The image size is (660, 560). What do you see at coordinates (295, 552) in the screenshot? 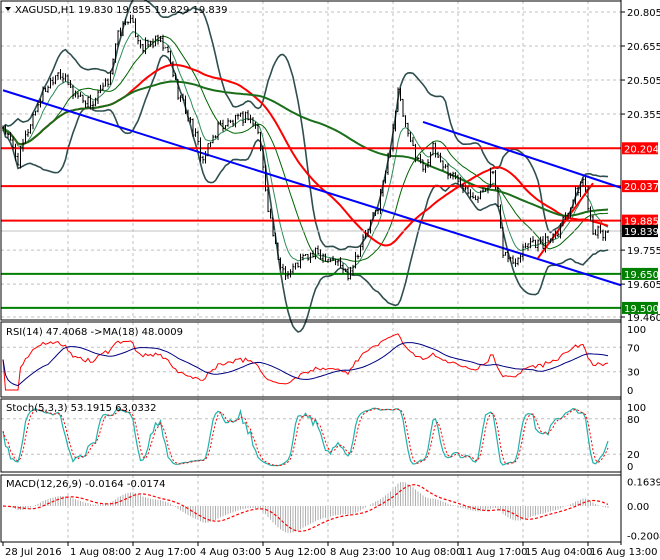
I see `time-tick-label: 5 Aug 12:00` at bounding box center [295, 552].